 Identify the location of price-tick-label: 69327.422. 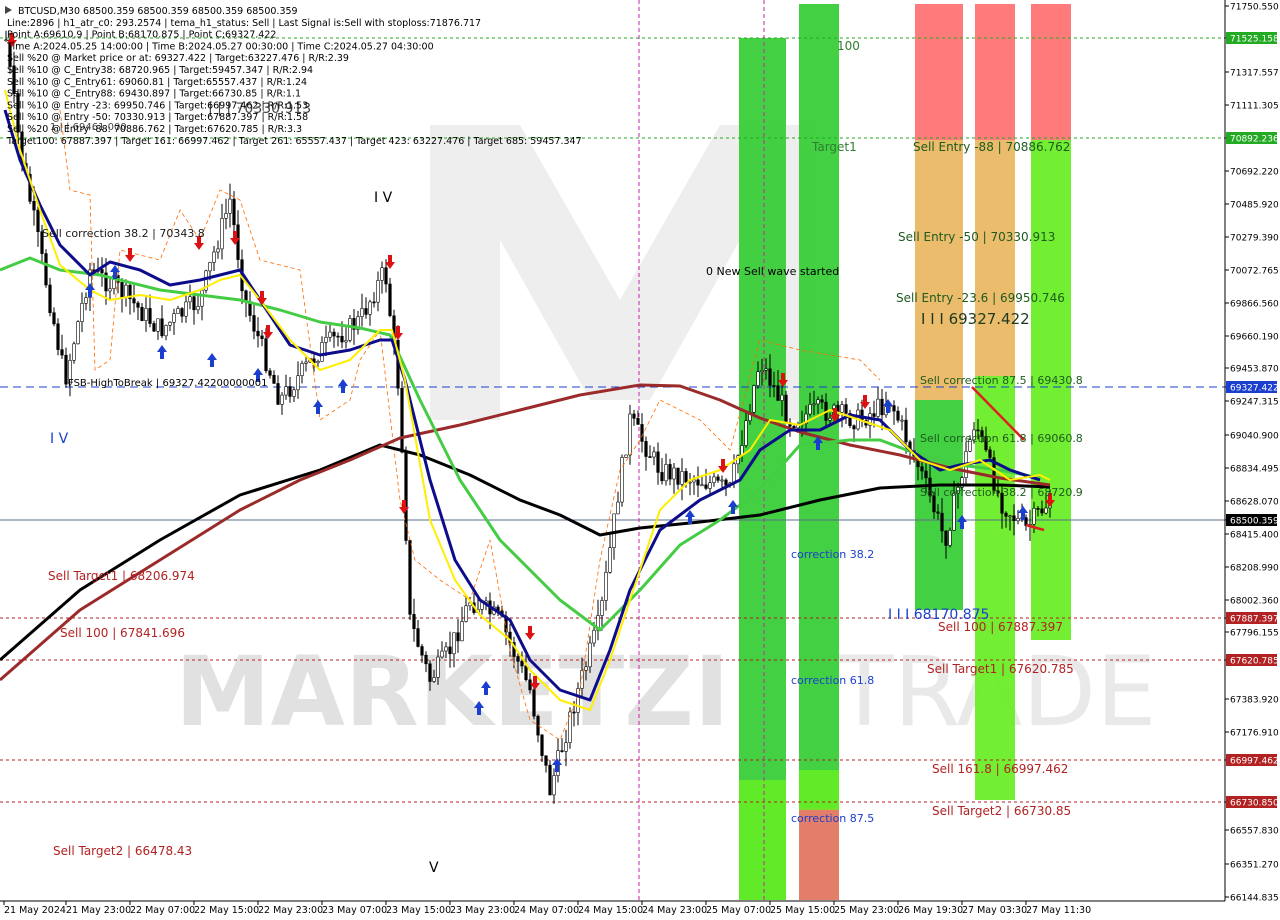
(1254, 389).